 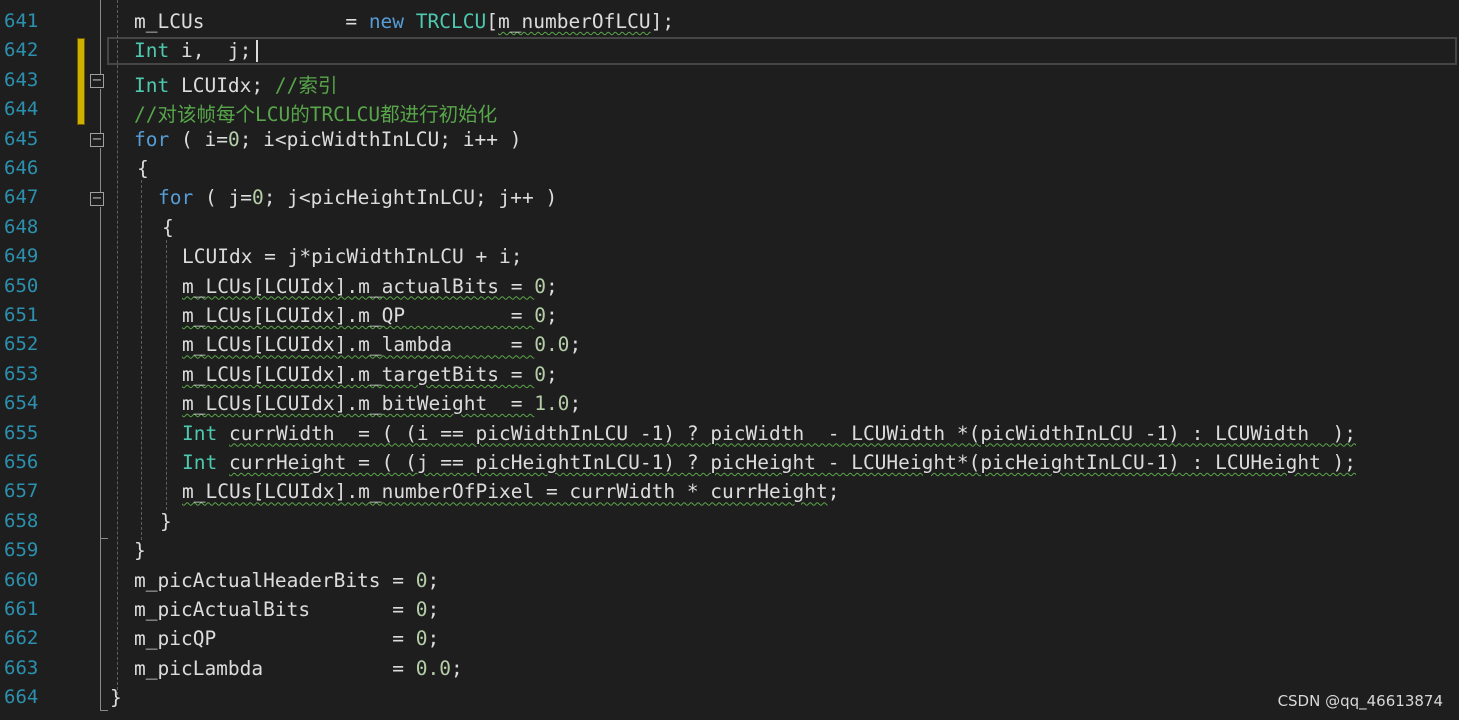 What do you see at coordinates (404, 21) in the screenshot?
I see `code-text: m_LCUs = new TRCLCU[m_numberOfLCU];` at bounding box center [404, 21].